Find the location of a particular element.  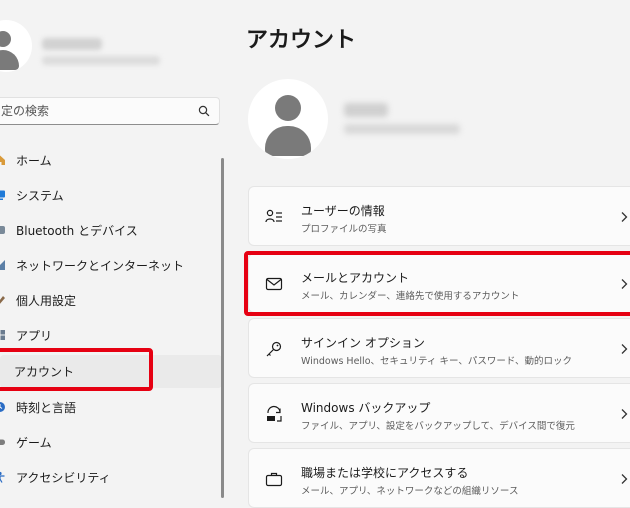

sidebar-item-time-language: 時刻と言語 is located at coordinates (111, 407).